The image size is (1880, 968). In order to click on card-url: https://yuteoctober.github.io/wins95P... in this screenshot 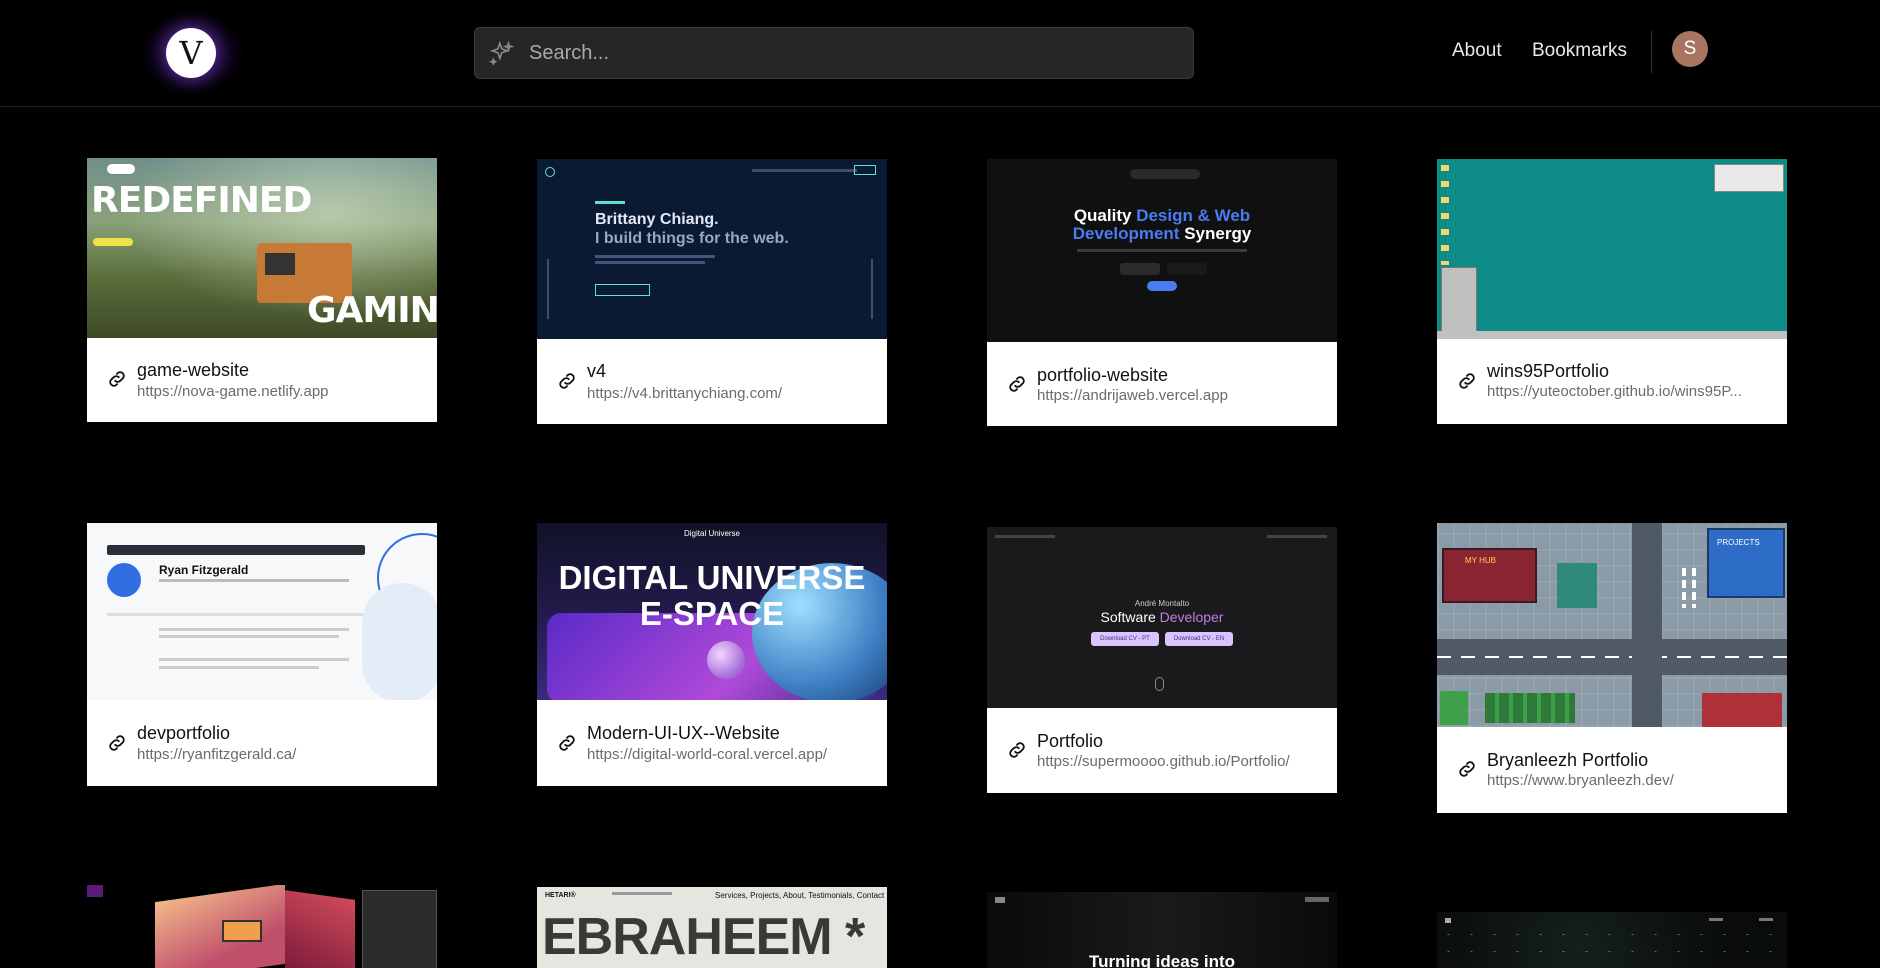, I will do `click(1614, 391)`.